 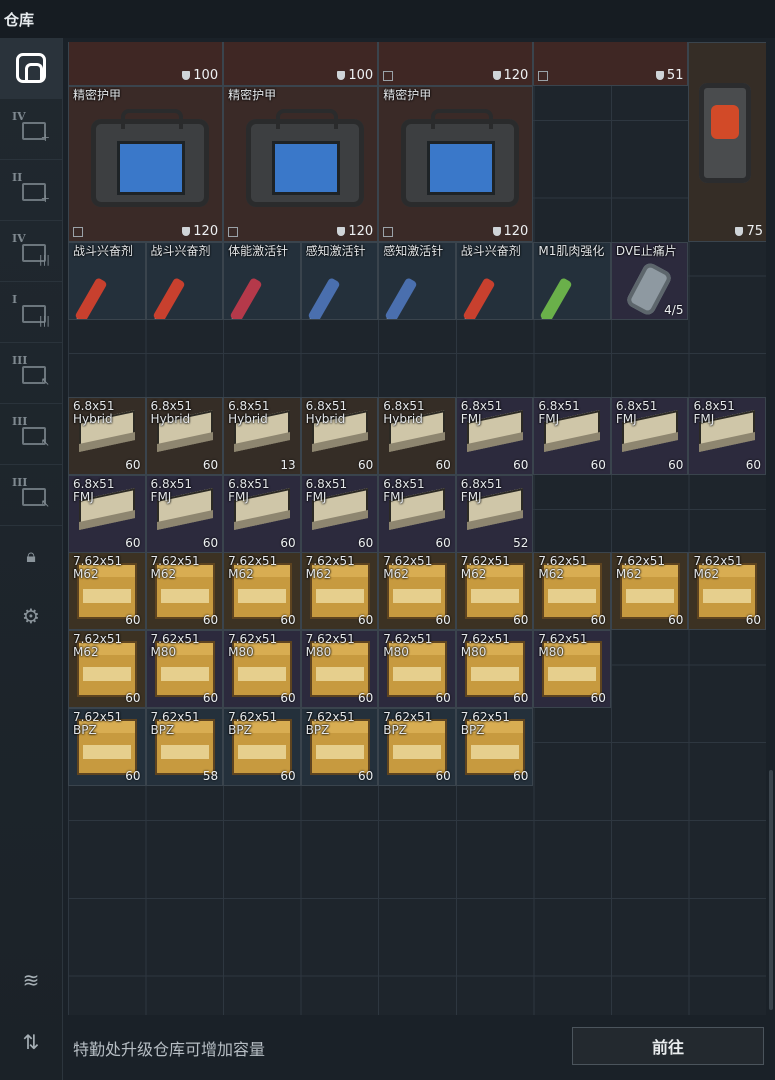 I want to click on armor-item-partial: 51, so click(x=611, y=64).